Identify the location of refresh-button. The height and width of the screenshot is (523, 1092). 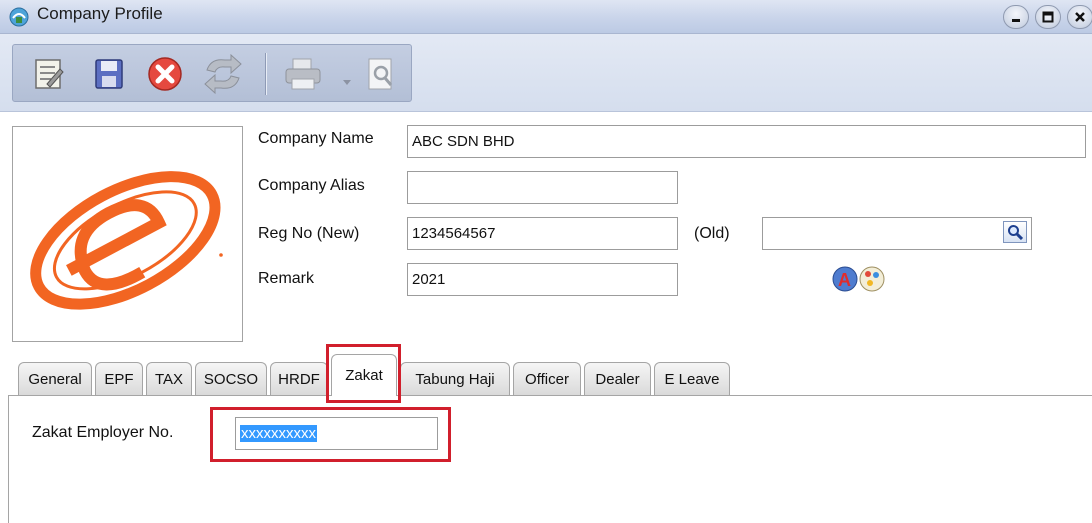
(223, 74).